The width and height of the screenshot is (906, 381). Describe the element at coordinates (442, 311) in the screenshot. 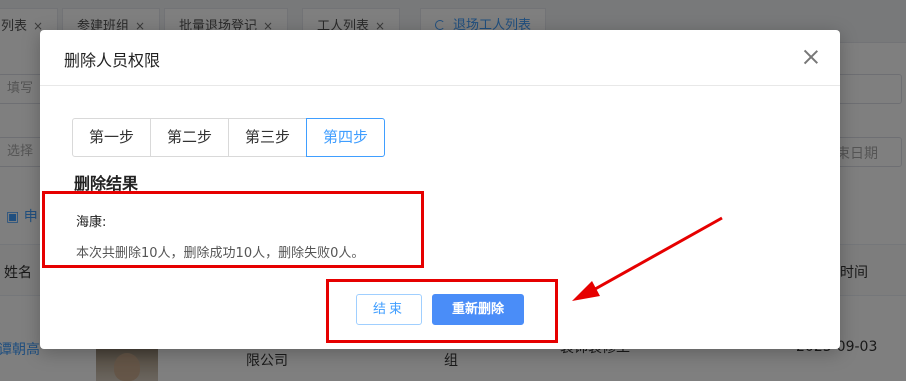

I see `annotation-box-buttons` at that location.